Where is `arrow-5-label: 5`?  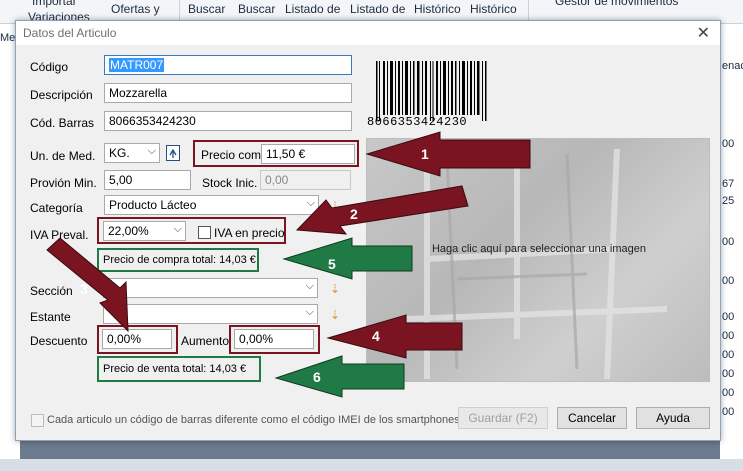 arrow-5-label: 5 is located at coordinates (332, 264).